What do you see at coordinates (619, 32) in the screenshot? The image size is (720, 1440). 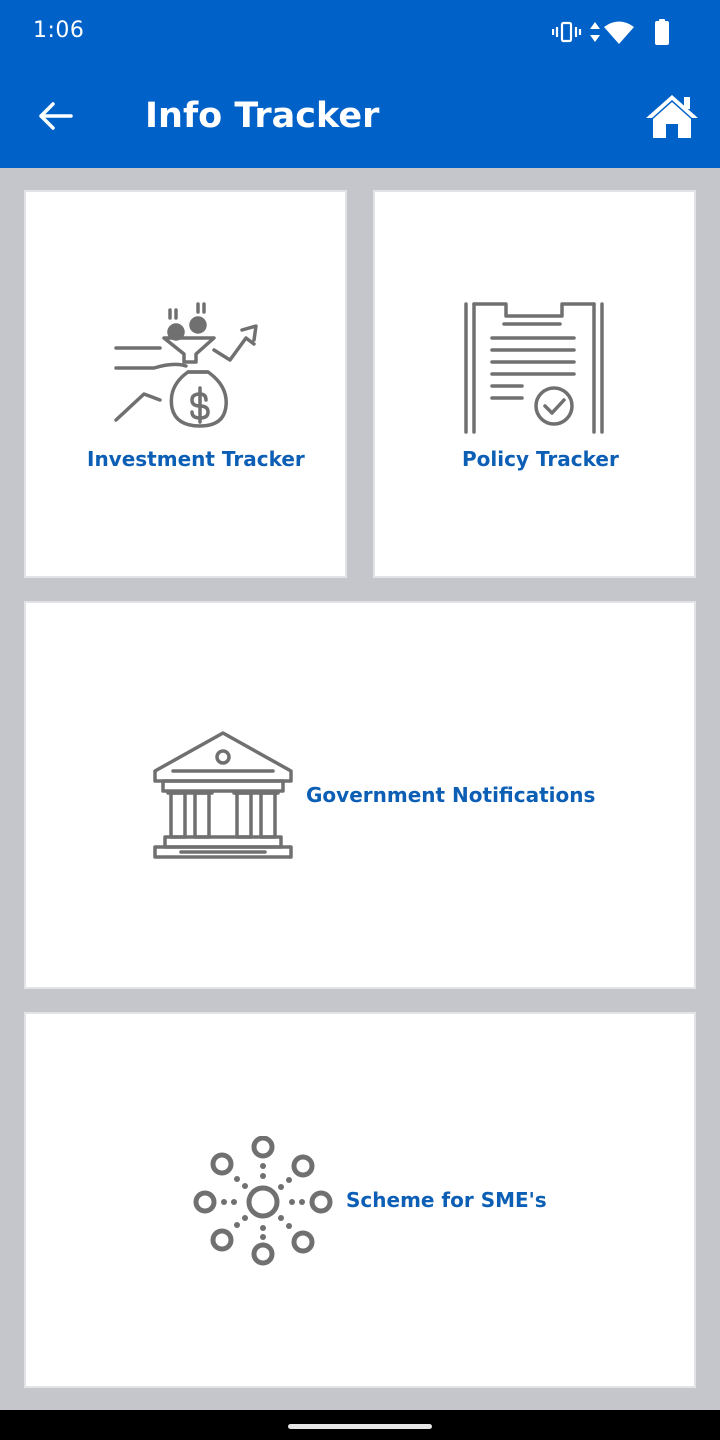 I see `wifi-icon` at bounding box center [619, 32].